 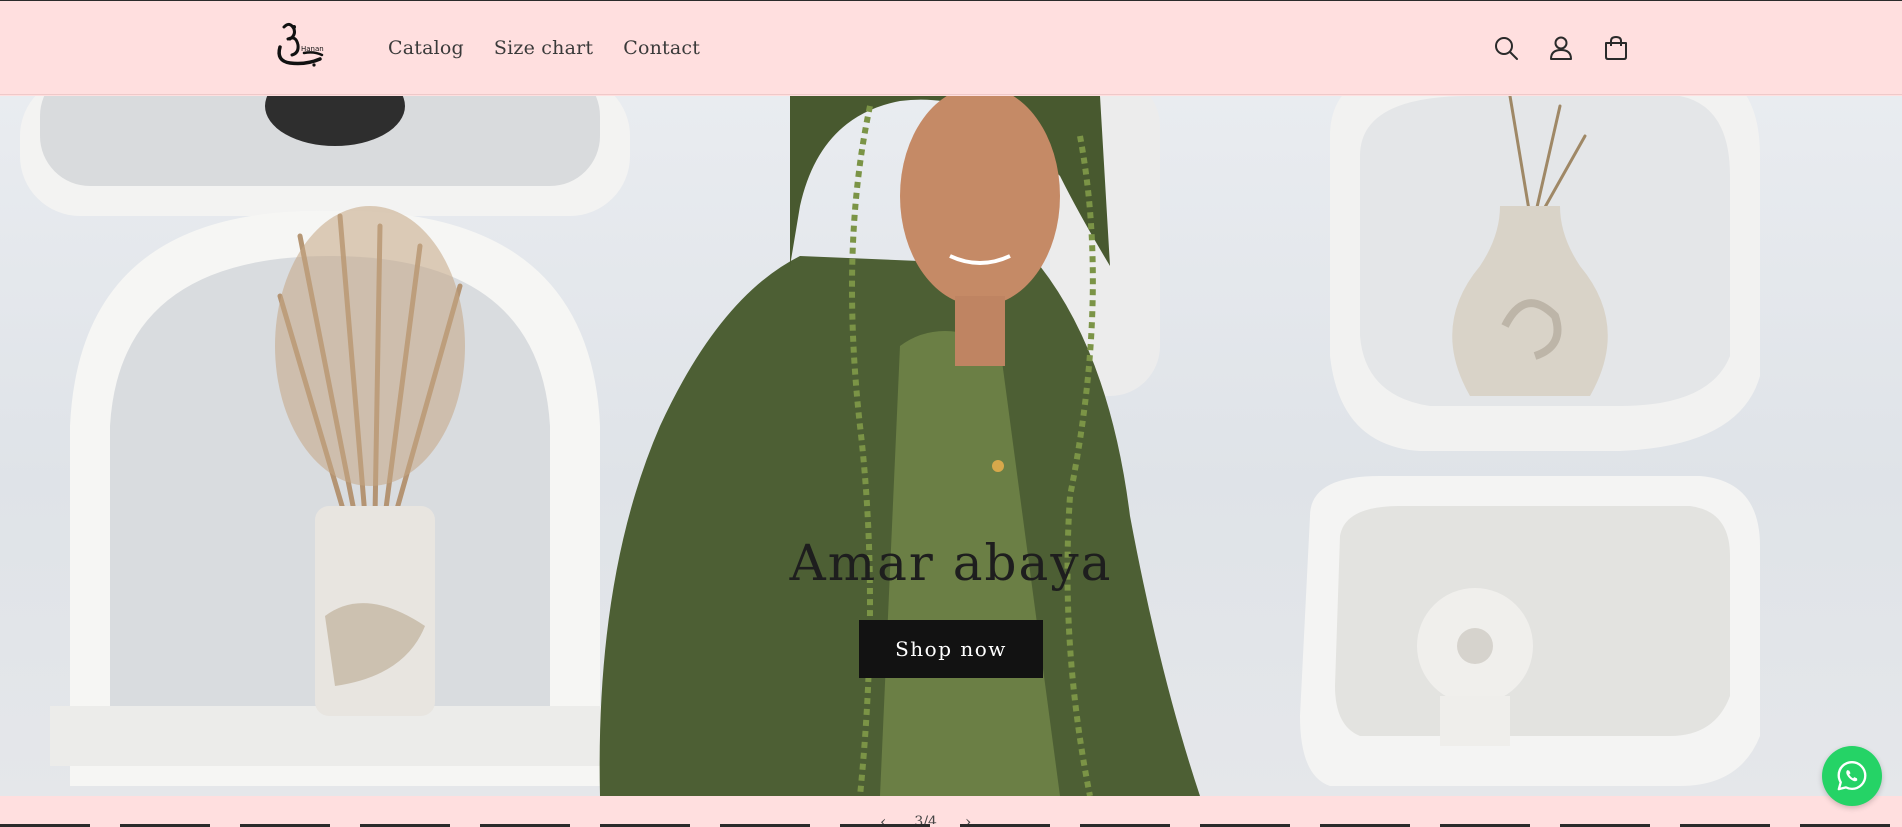 I want to click on nav-size-chart: Size chart, so click(x=543, y=48).